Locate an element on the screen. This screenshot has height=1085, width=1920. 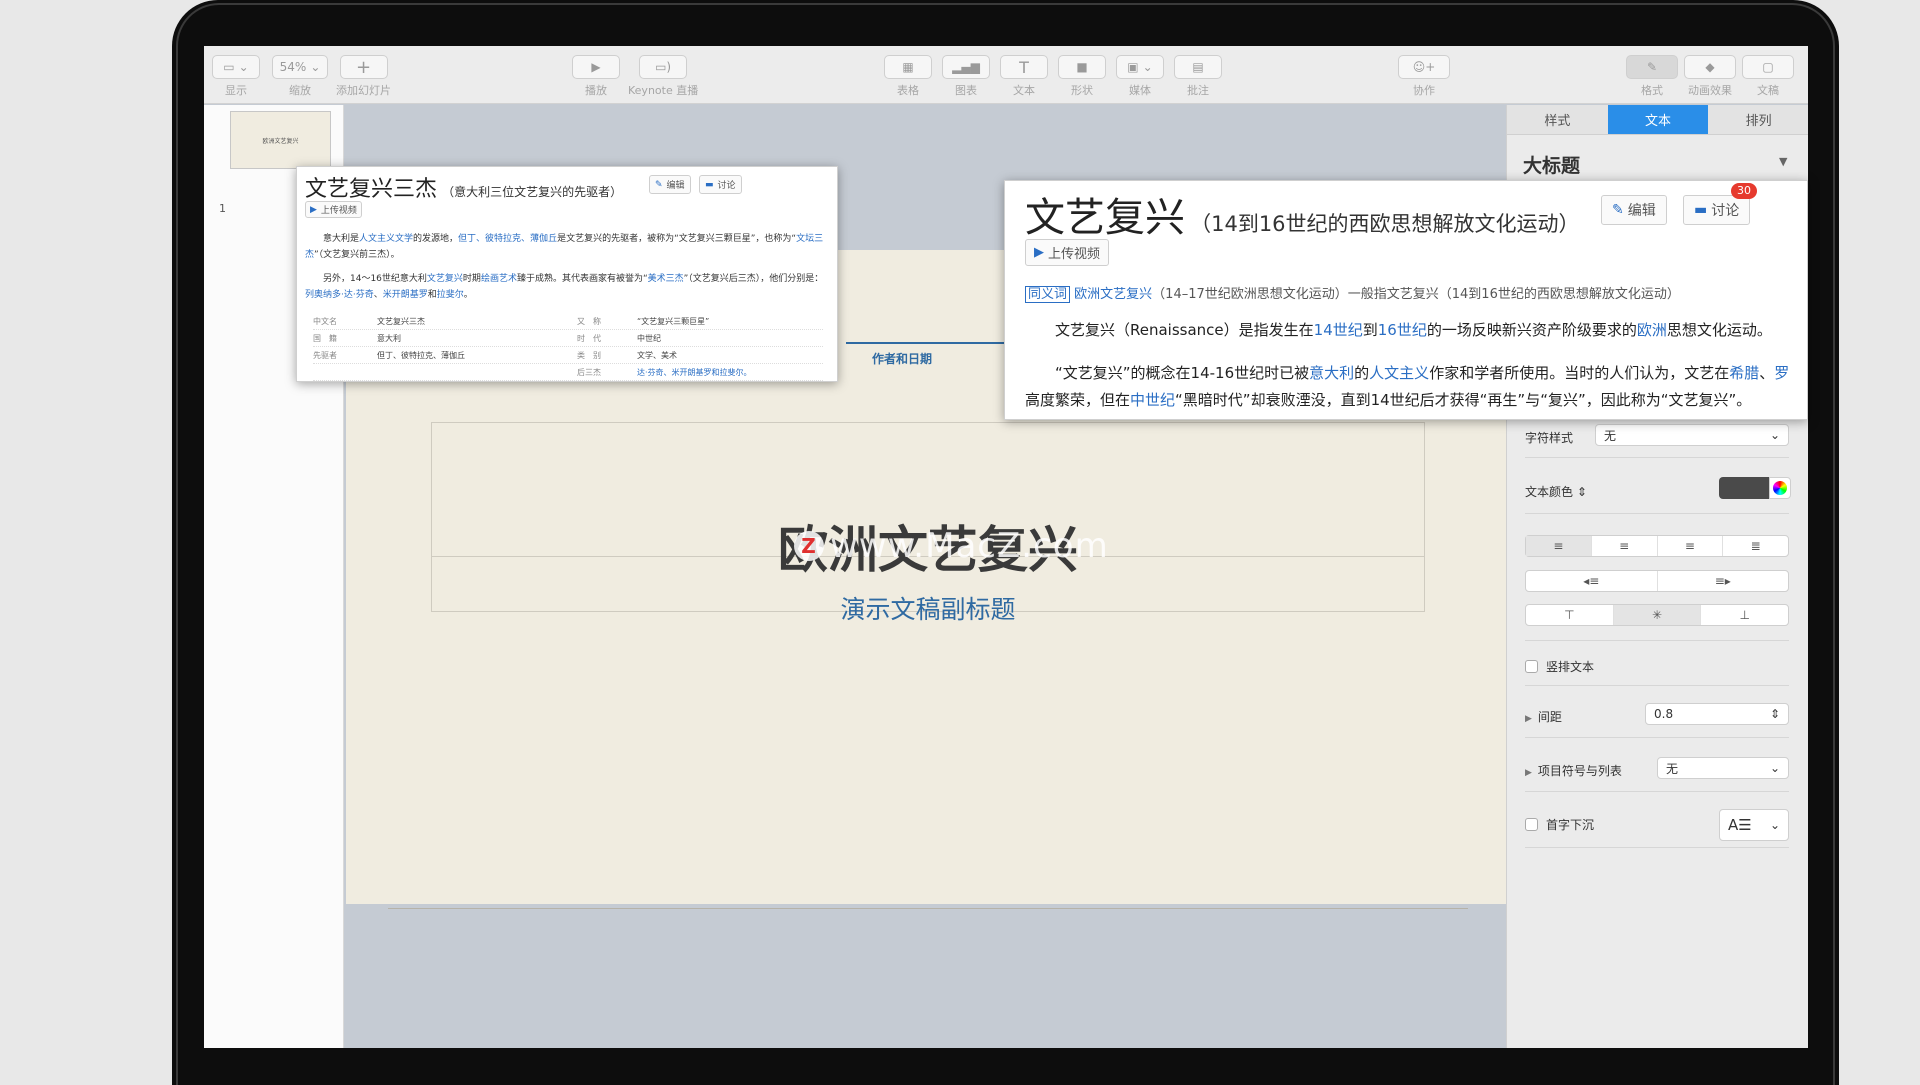
alignment-control: ≡ ≡ ≡ ≣ is located at coordinates (1657, 546).